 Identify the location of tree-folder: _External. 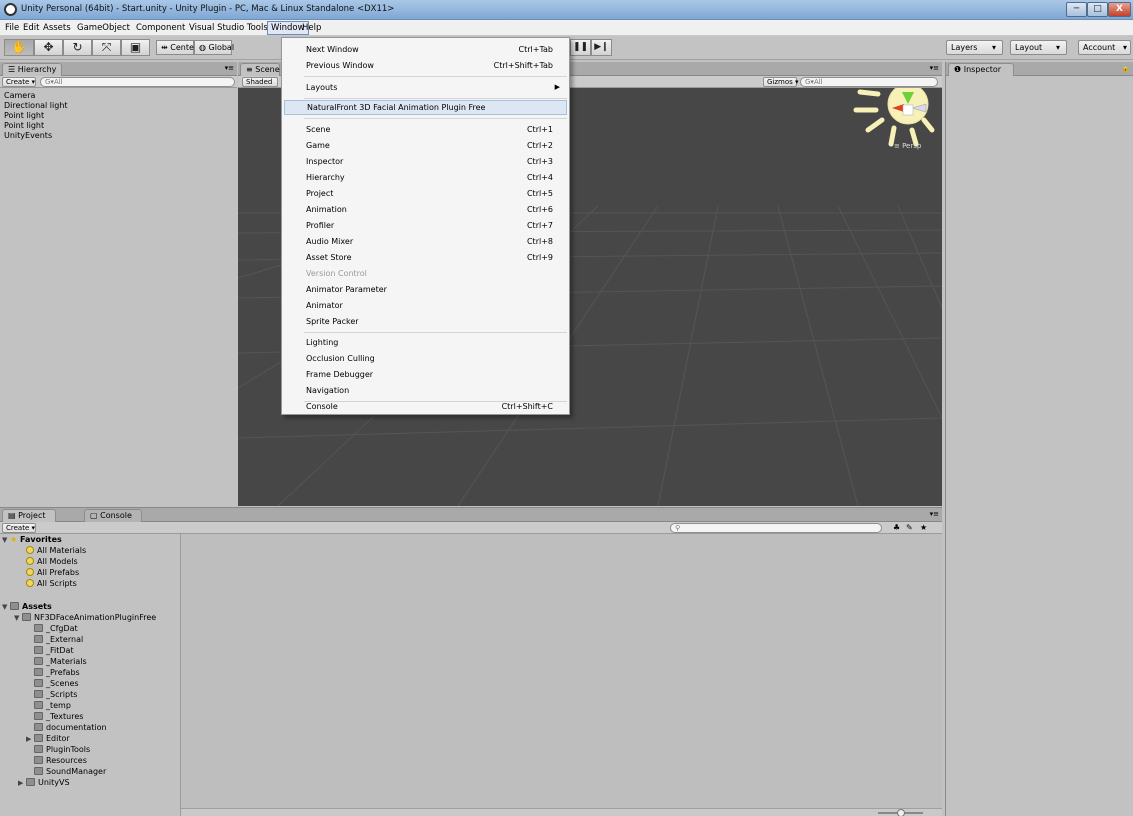
(58, 640).